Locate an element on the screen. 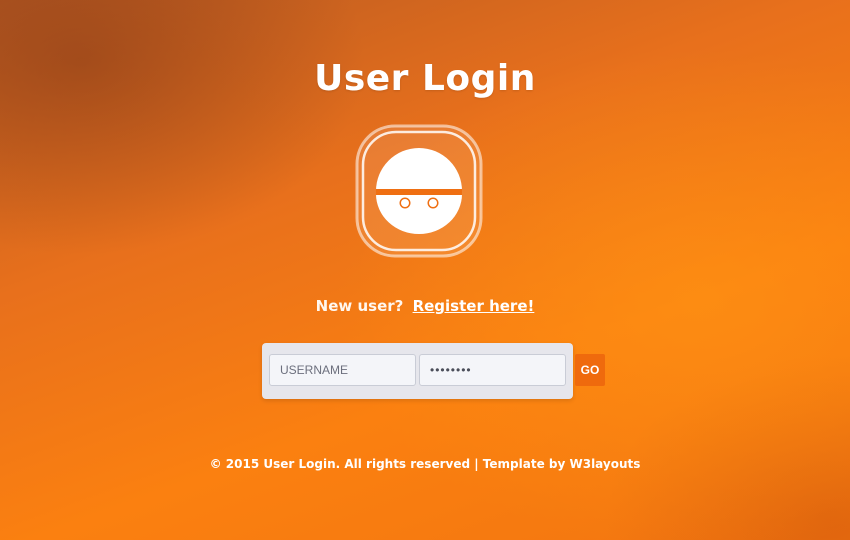  login-form is located at coordinates (417, 371).